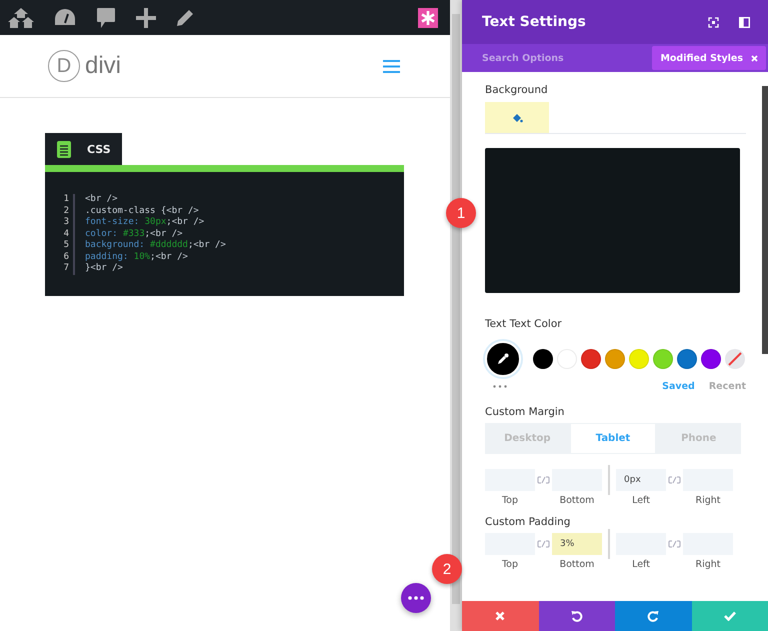 This screenshot has height=631, width=768. I want to click on undo-button, so click(576, 616).